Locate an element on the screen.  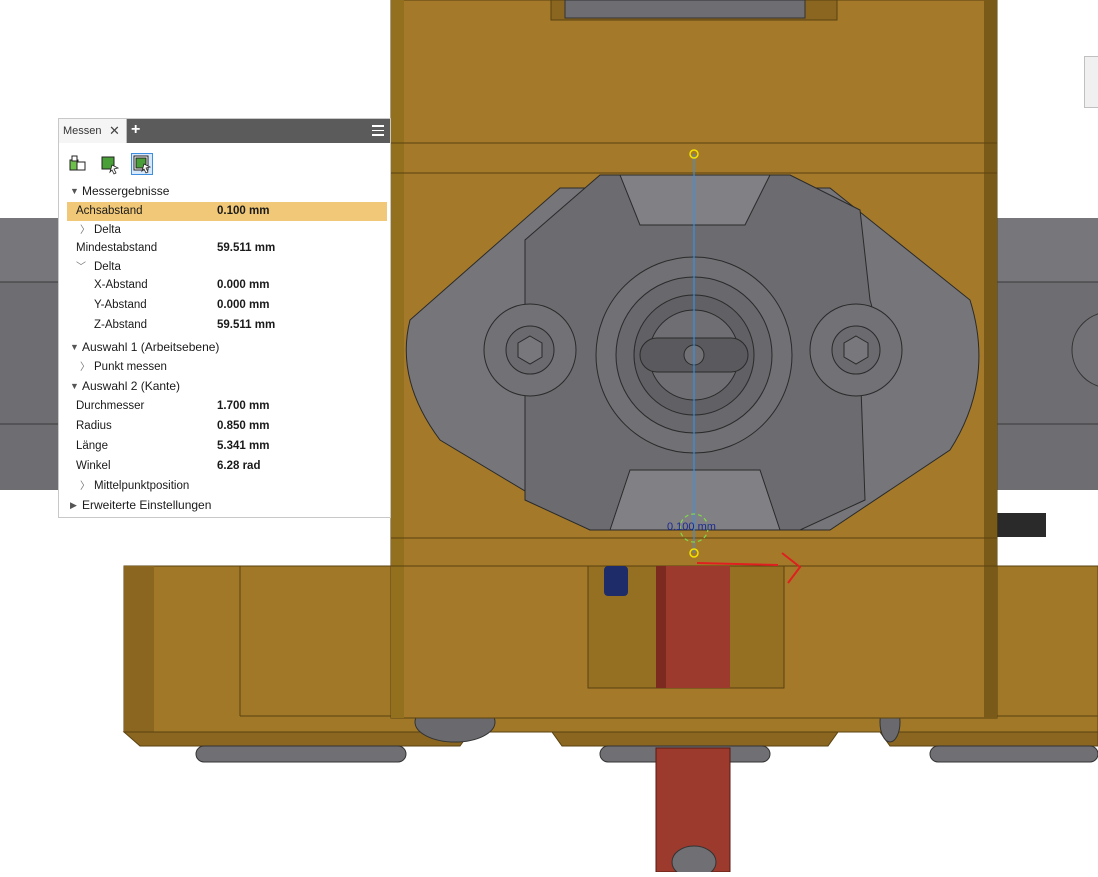
section-messergebnisse: ▼ Messergebnisse is located at coordinates (227, 191).